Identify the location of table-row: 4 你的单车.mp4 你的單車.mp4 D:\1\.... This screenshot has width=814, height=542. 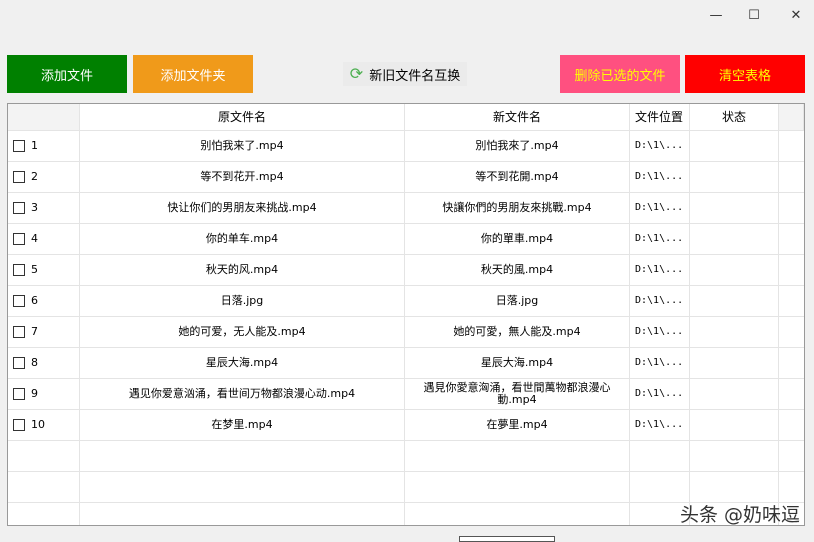
(406, 239).